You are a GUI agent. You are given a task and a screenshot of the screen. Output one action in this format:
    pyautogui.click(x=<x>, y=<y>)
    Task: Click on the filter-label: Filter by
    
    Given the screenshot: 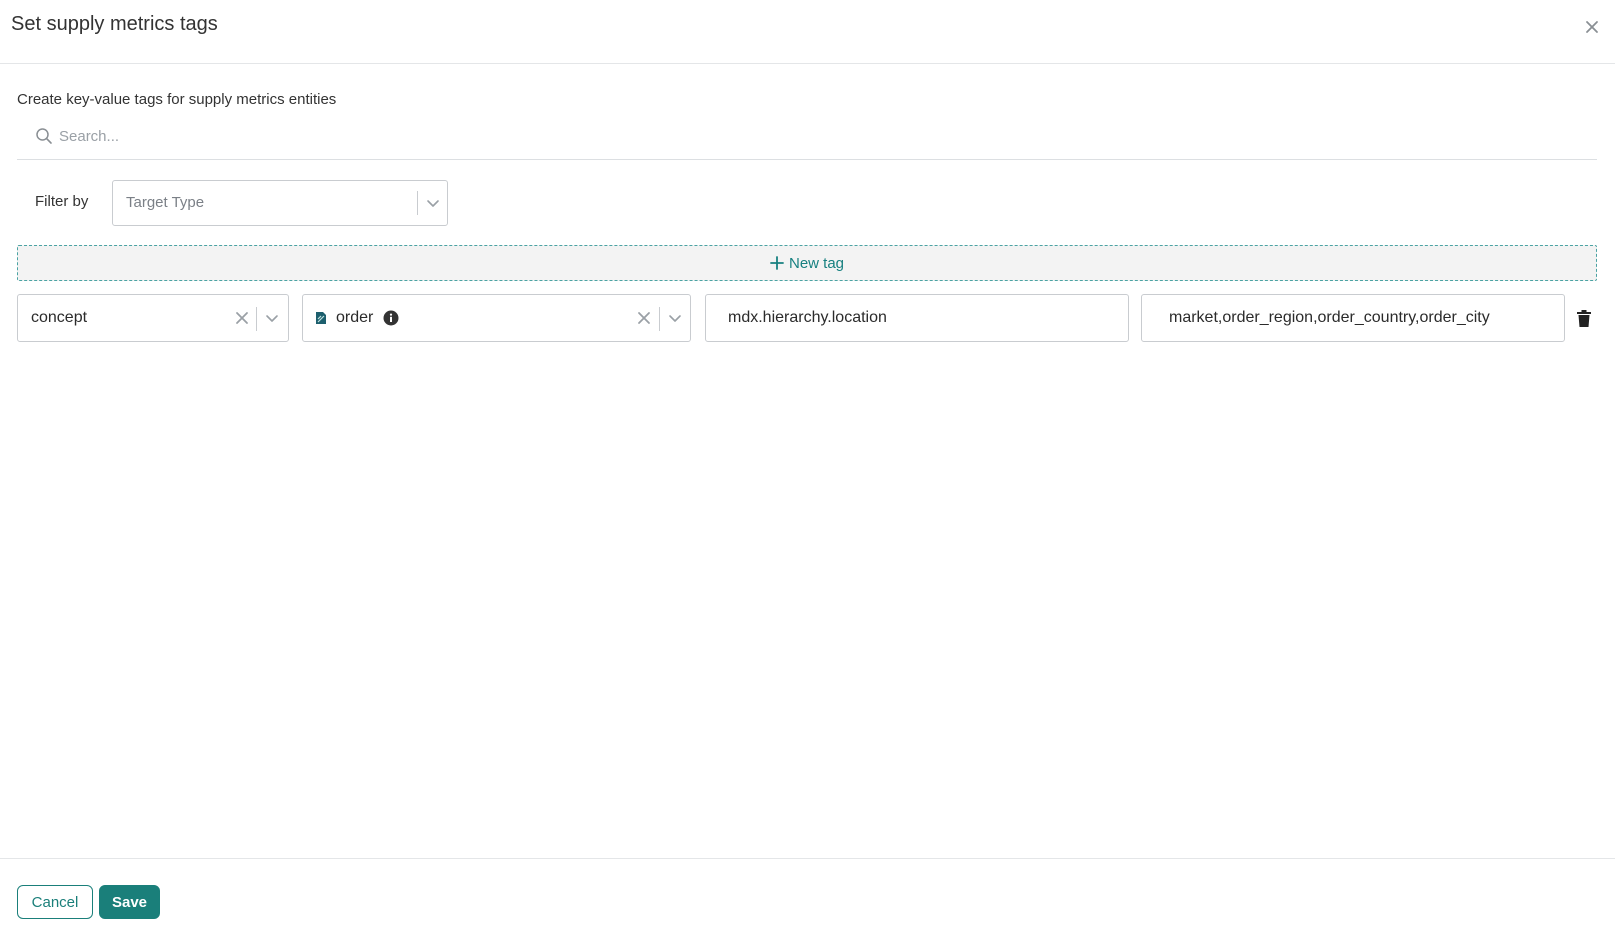 What is the action you would take?
    pyautogui.click(x=62, y=201)
    